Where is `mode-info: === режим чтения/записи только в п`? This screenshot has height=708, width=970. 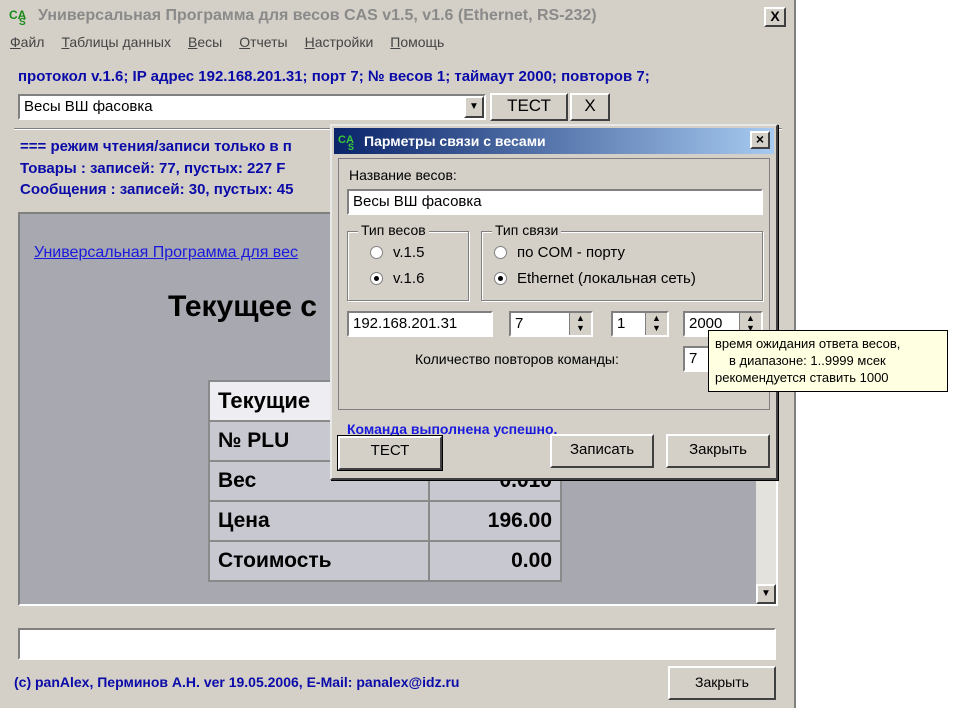 mode-info: === режим чтения/записи только в п is located at coordinates (156, 146).